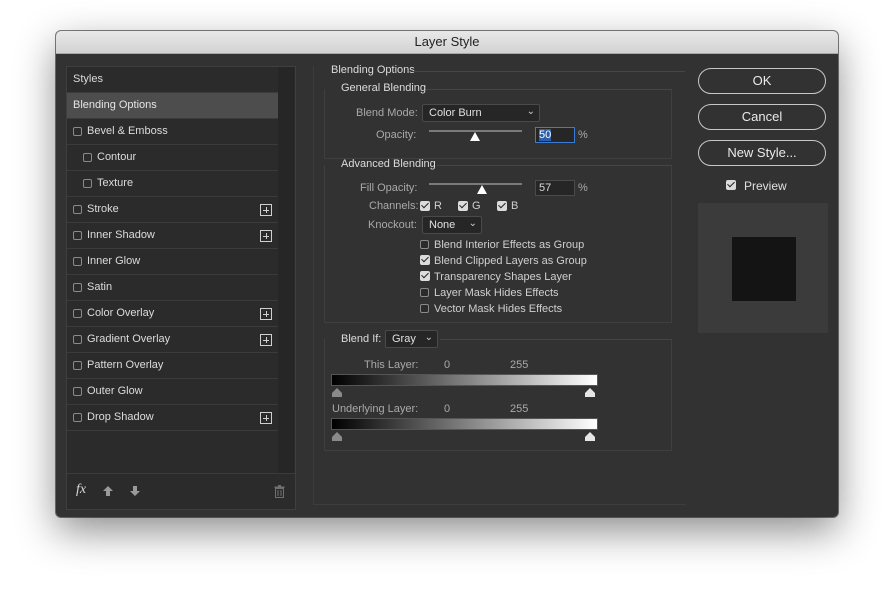 The image size is (894, 598). I want to click on underlying-white-slider, so click(590, 436).